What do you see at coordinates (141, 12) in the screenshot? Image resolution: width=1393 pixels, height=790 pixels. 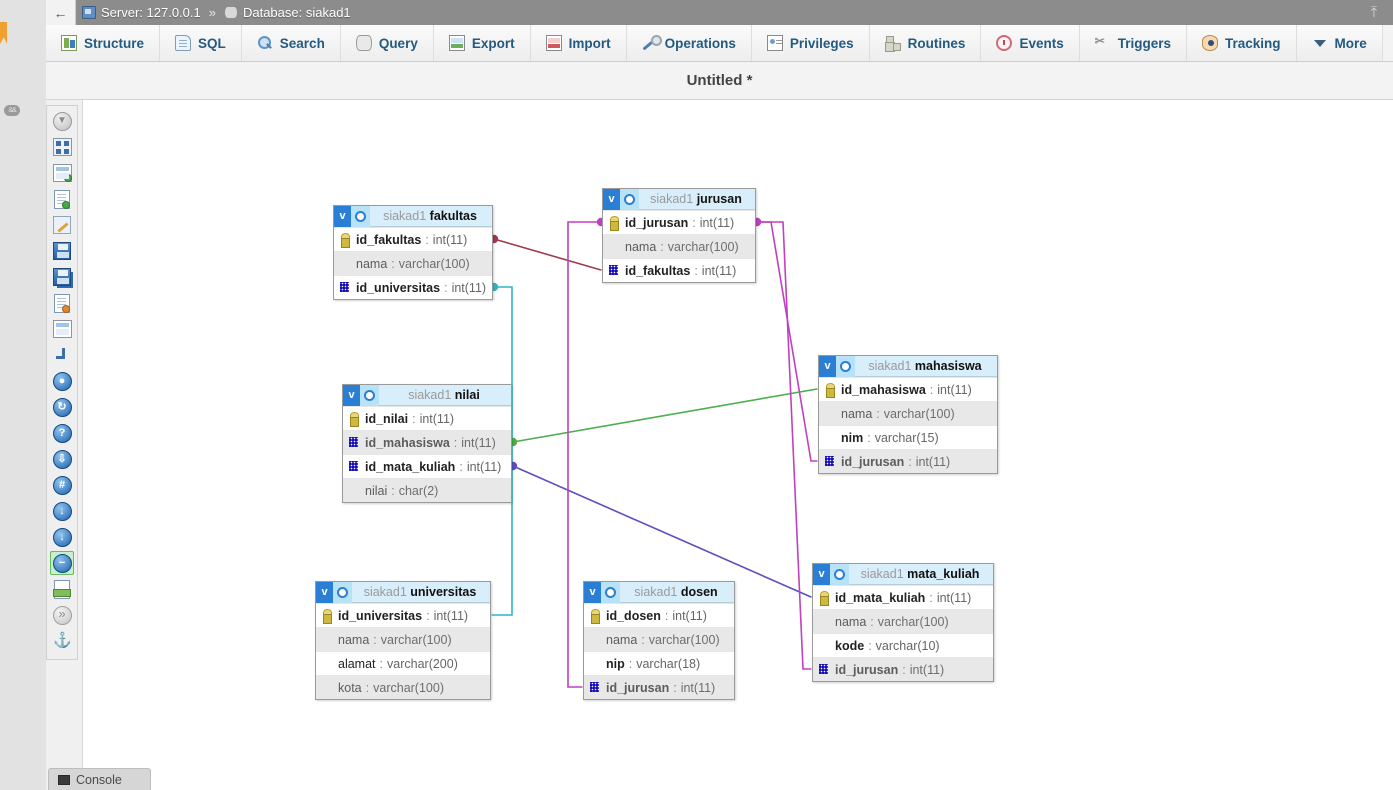 I see `breadcrumb-server: Server: 127.0.0.1` at bounding box center [141, 12].